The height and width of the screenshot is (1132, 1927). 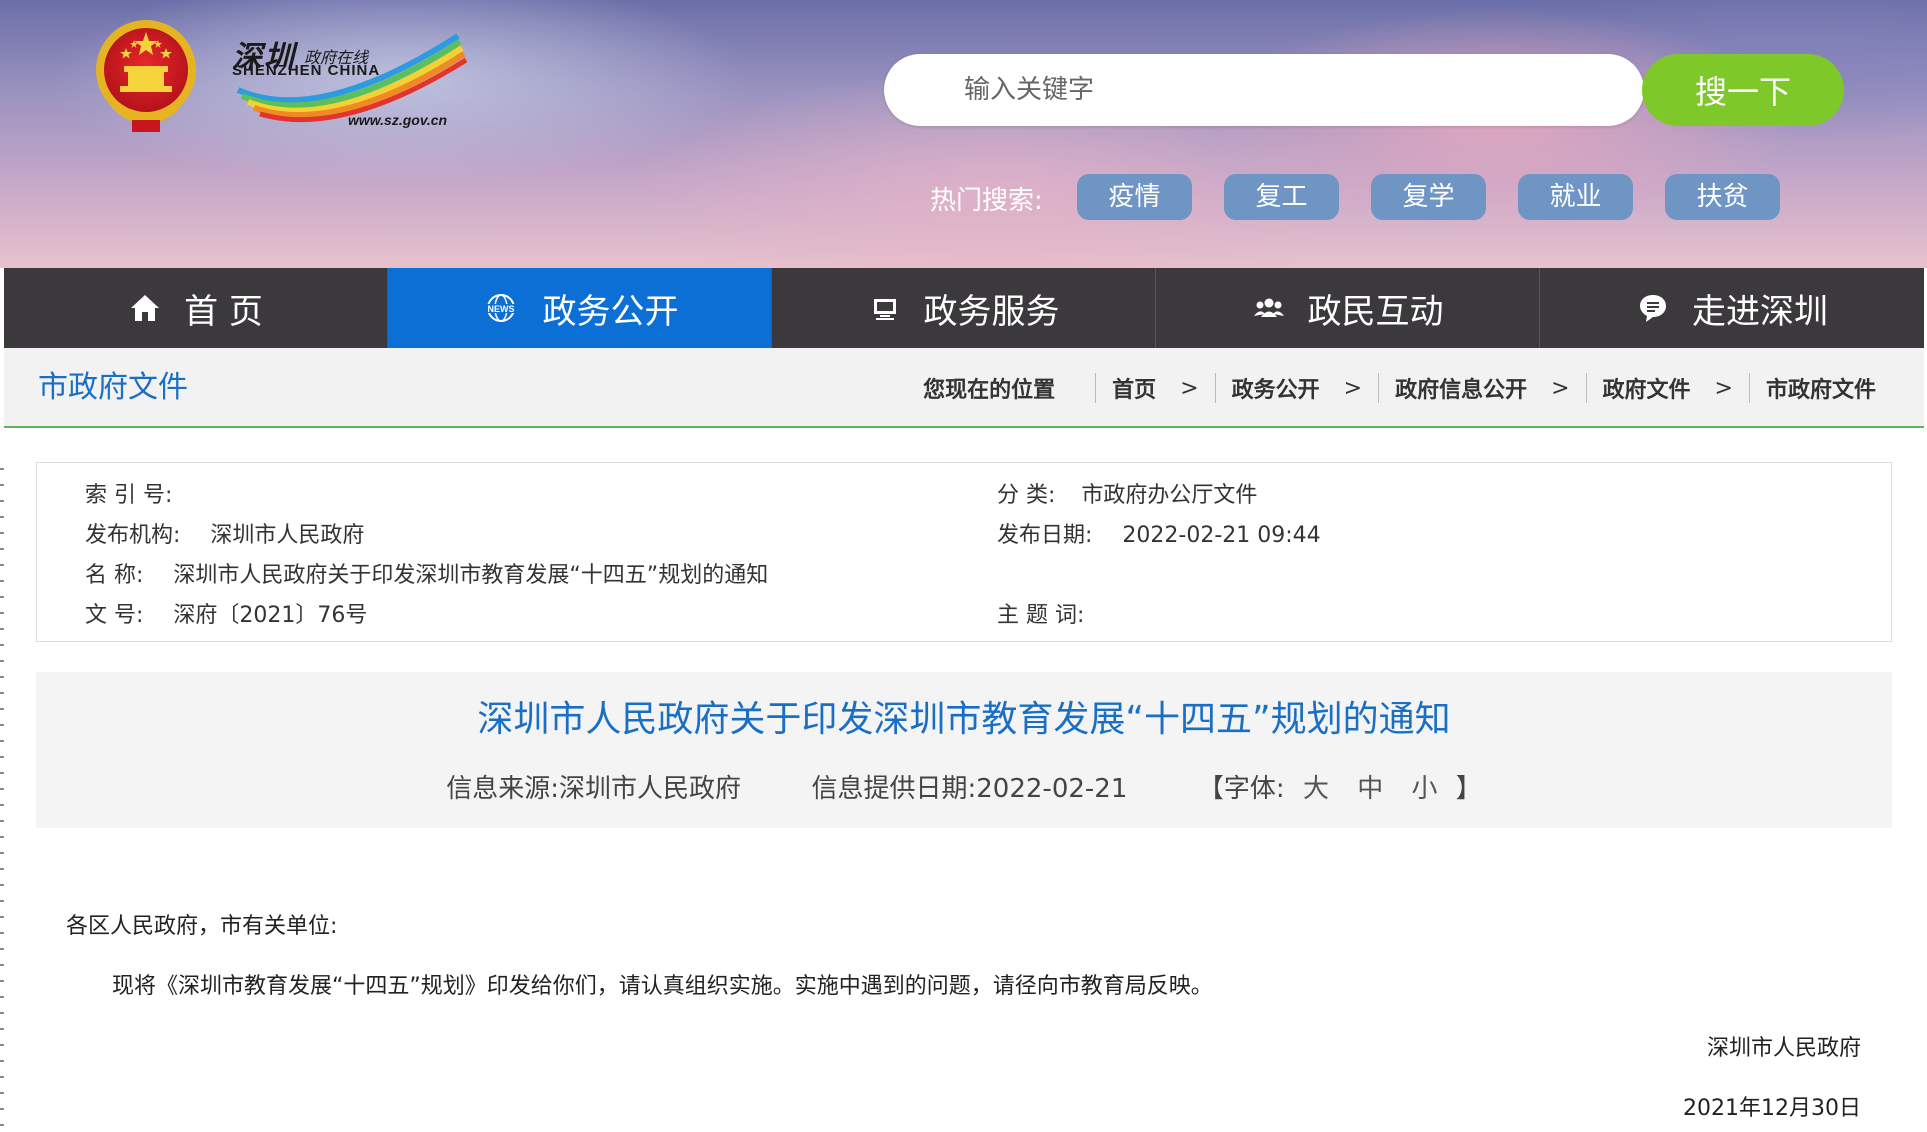 I want to click on font-size-label-close: 】, so click(x=1468, y=789).